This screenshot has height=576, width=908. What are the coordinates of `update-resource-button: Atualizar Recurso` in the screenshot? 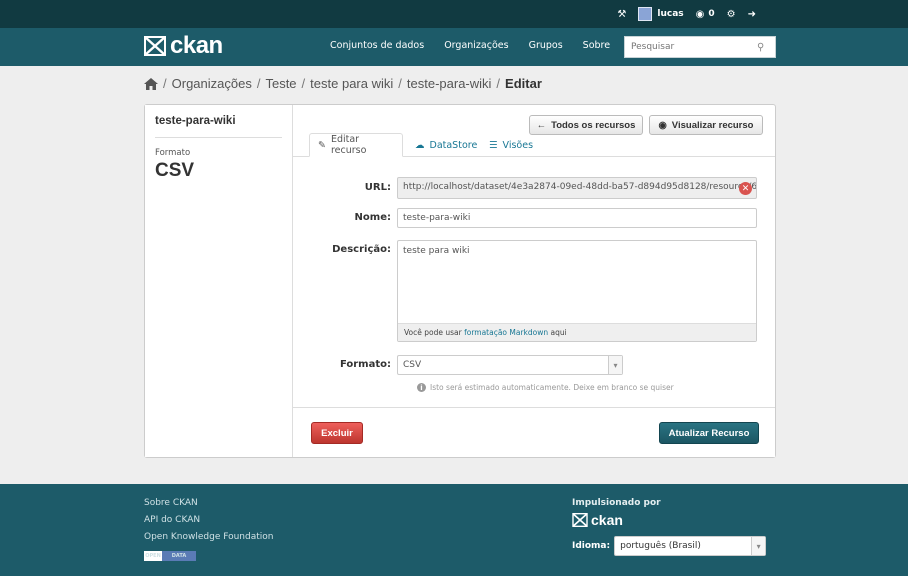 It's located at (709, 433).